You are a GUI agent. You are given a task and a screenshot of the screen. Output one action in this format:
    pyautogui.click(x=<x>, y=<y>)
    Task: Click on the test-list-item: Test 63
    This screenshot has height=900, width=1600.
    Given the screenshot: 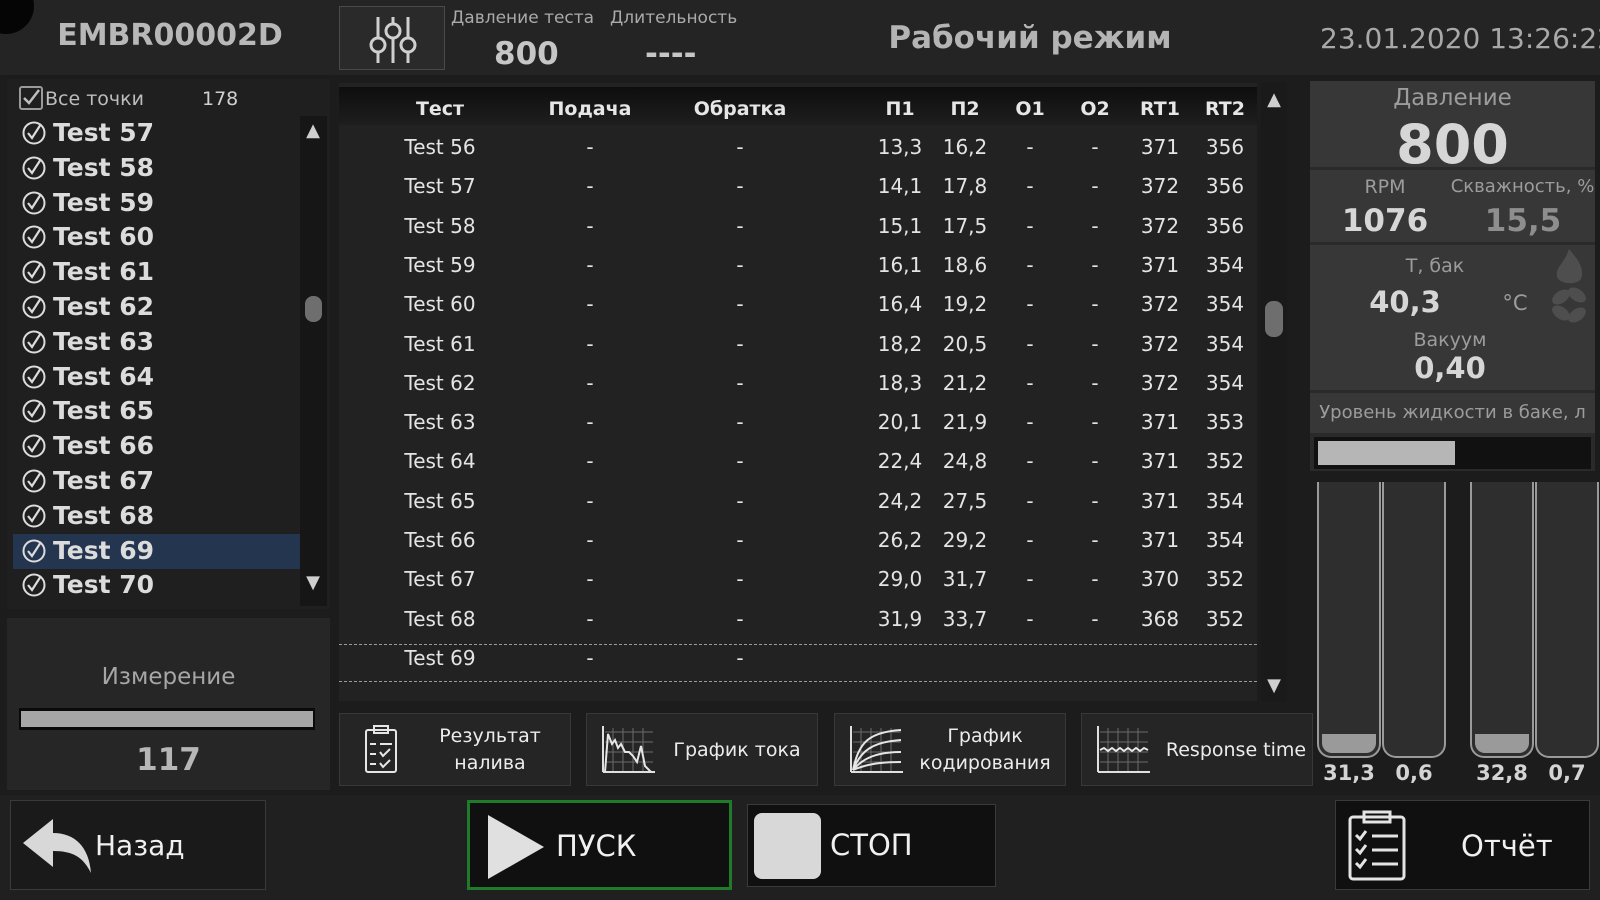 What is the action you would take?
    pyautogui.click(x=157, y=342)
    